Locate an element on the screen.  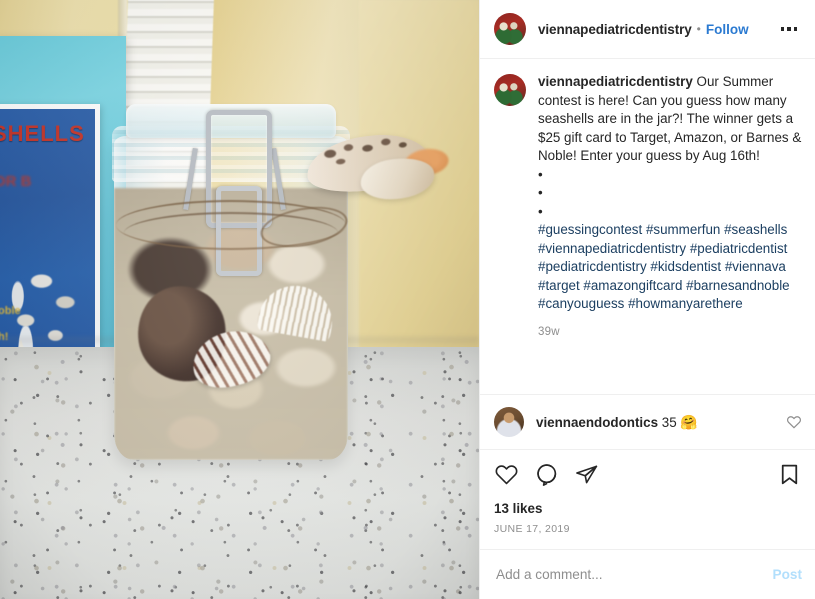
avatar is located at coordinates (510, 29).